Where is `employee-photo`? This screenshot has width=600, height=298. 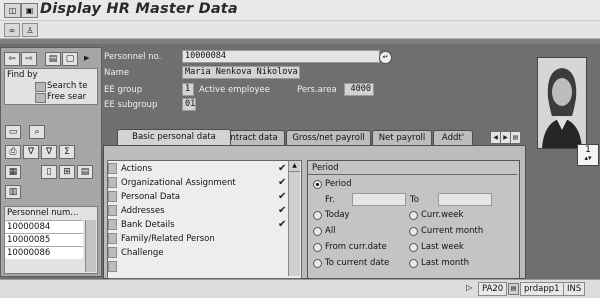
employee-photo is located at coordinates (562, 103).